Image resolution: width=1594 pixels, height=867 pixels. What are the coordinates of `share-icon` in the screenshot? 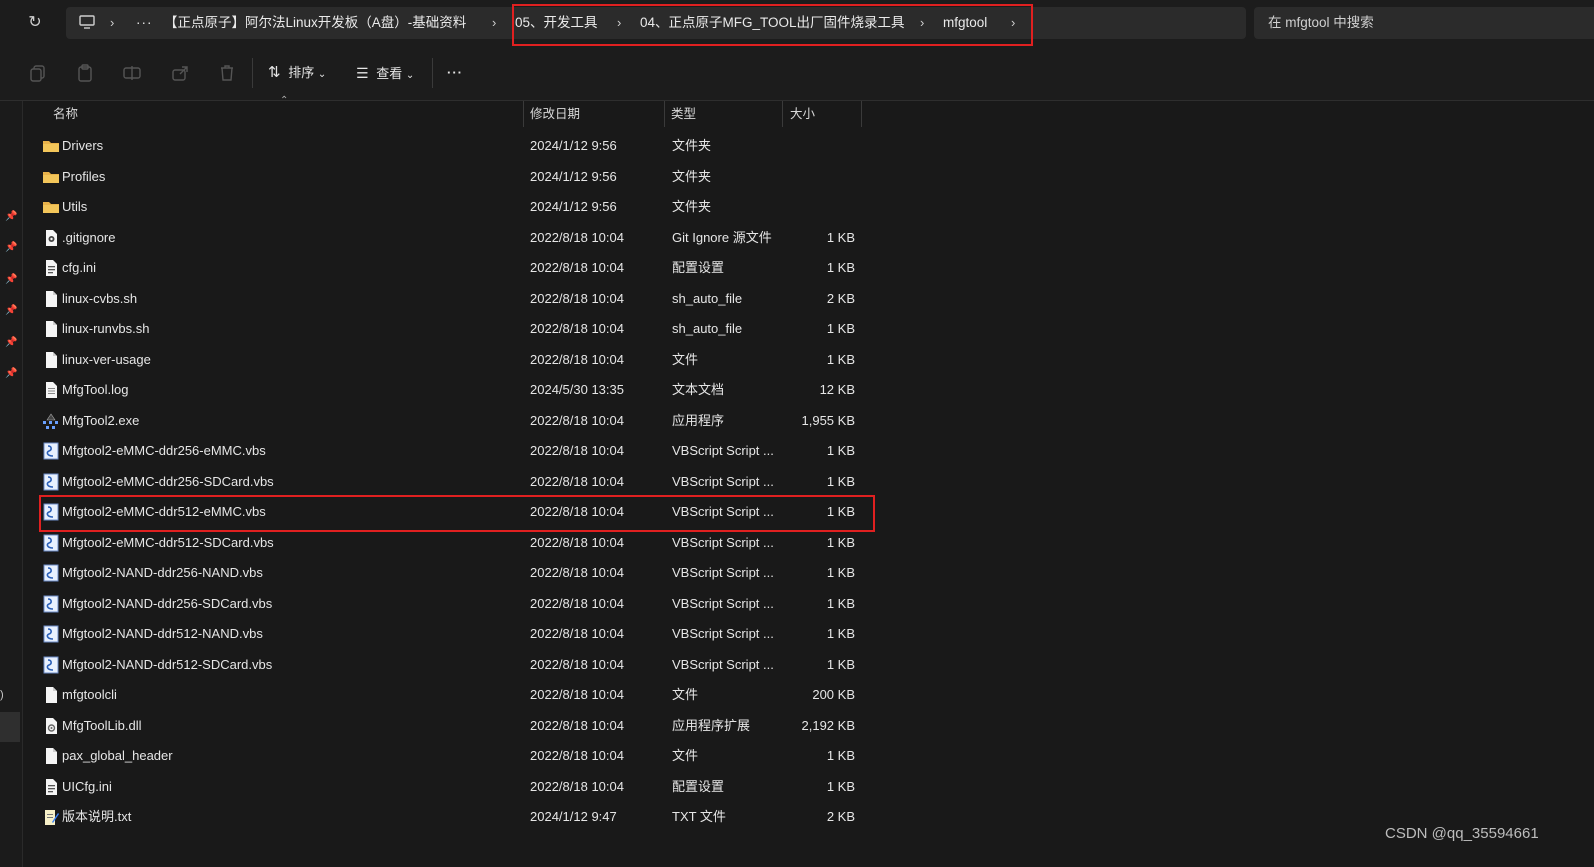 It's located at (180, 73).